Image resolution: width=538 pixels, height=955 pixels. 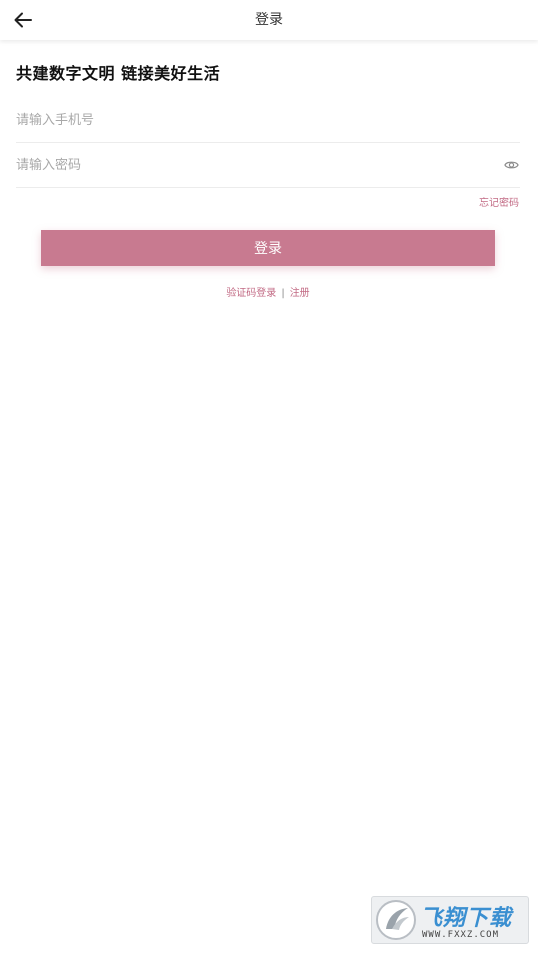 I want to click on top-bar: 登录, so click(x=269, y=20).